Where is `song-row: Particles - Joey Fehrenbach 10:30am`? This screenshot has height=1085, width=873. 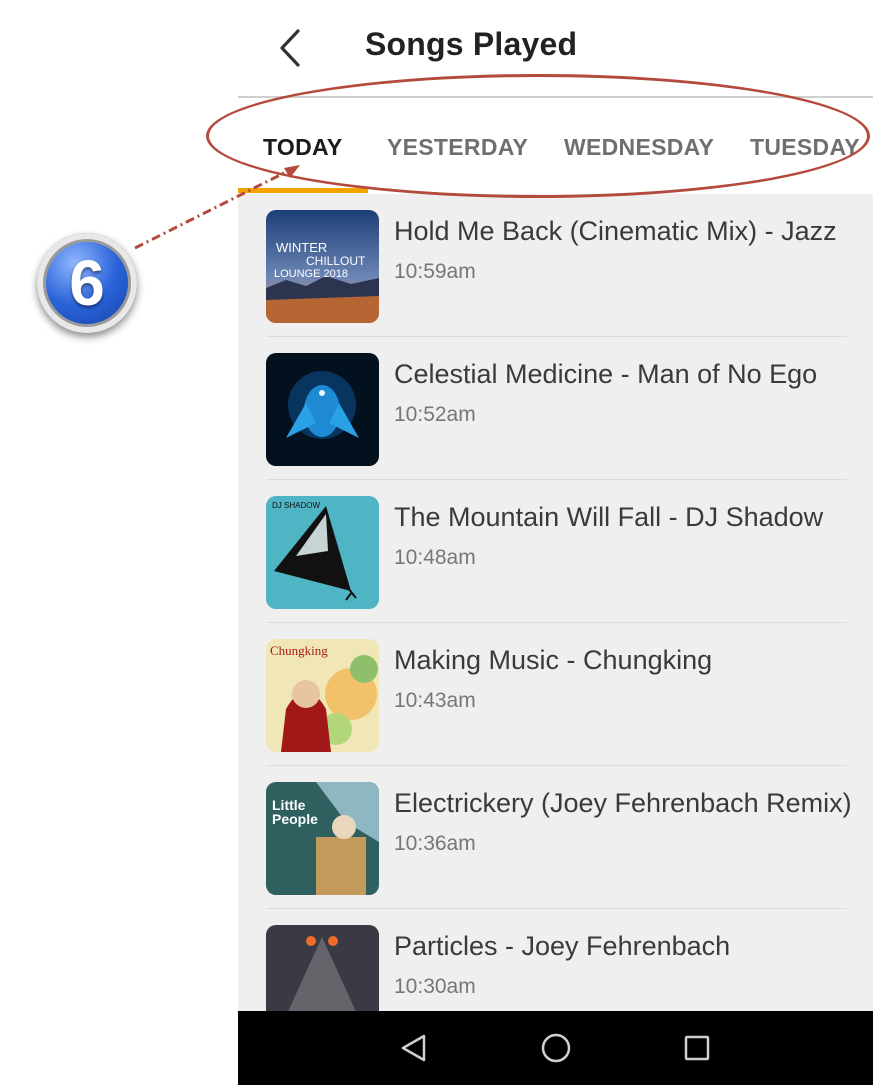 song-row: Particles - Joey Fehrenbach 10:30am is located at coordinates (555, 960).